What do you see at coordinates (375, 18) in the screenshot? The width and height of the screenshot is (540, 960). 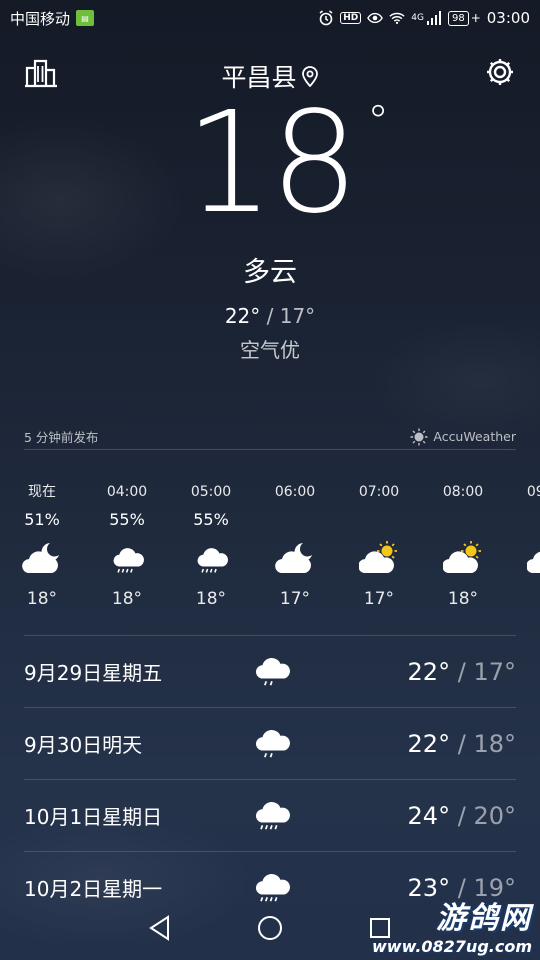 I see `eye-comfort-icon` at bounding box center [375, 18].